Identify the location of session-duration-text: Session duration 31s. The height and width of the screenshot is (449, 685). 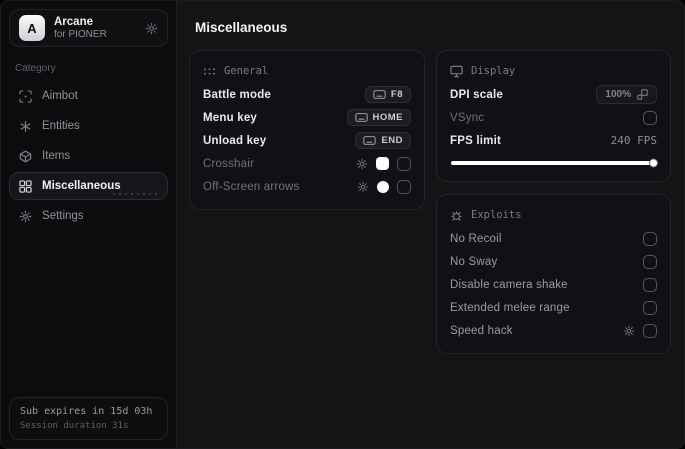
(74, 426).